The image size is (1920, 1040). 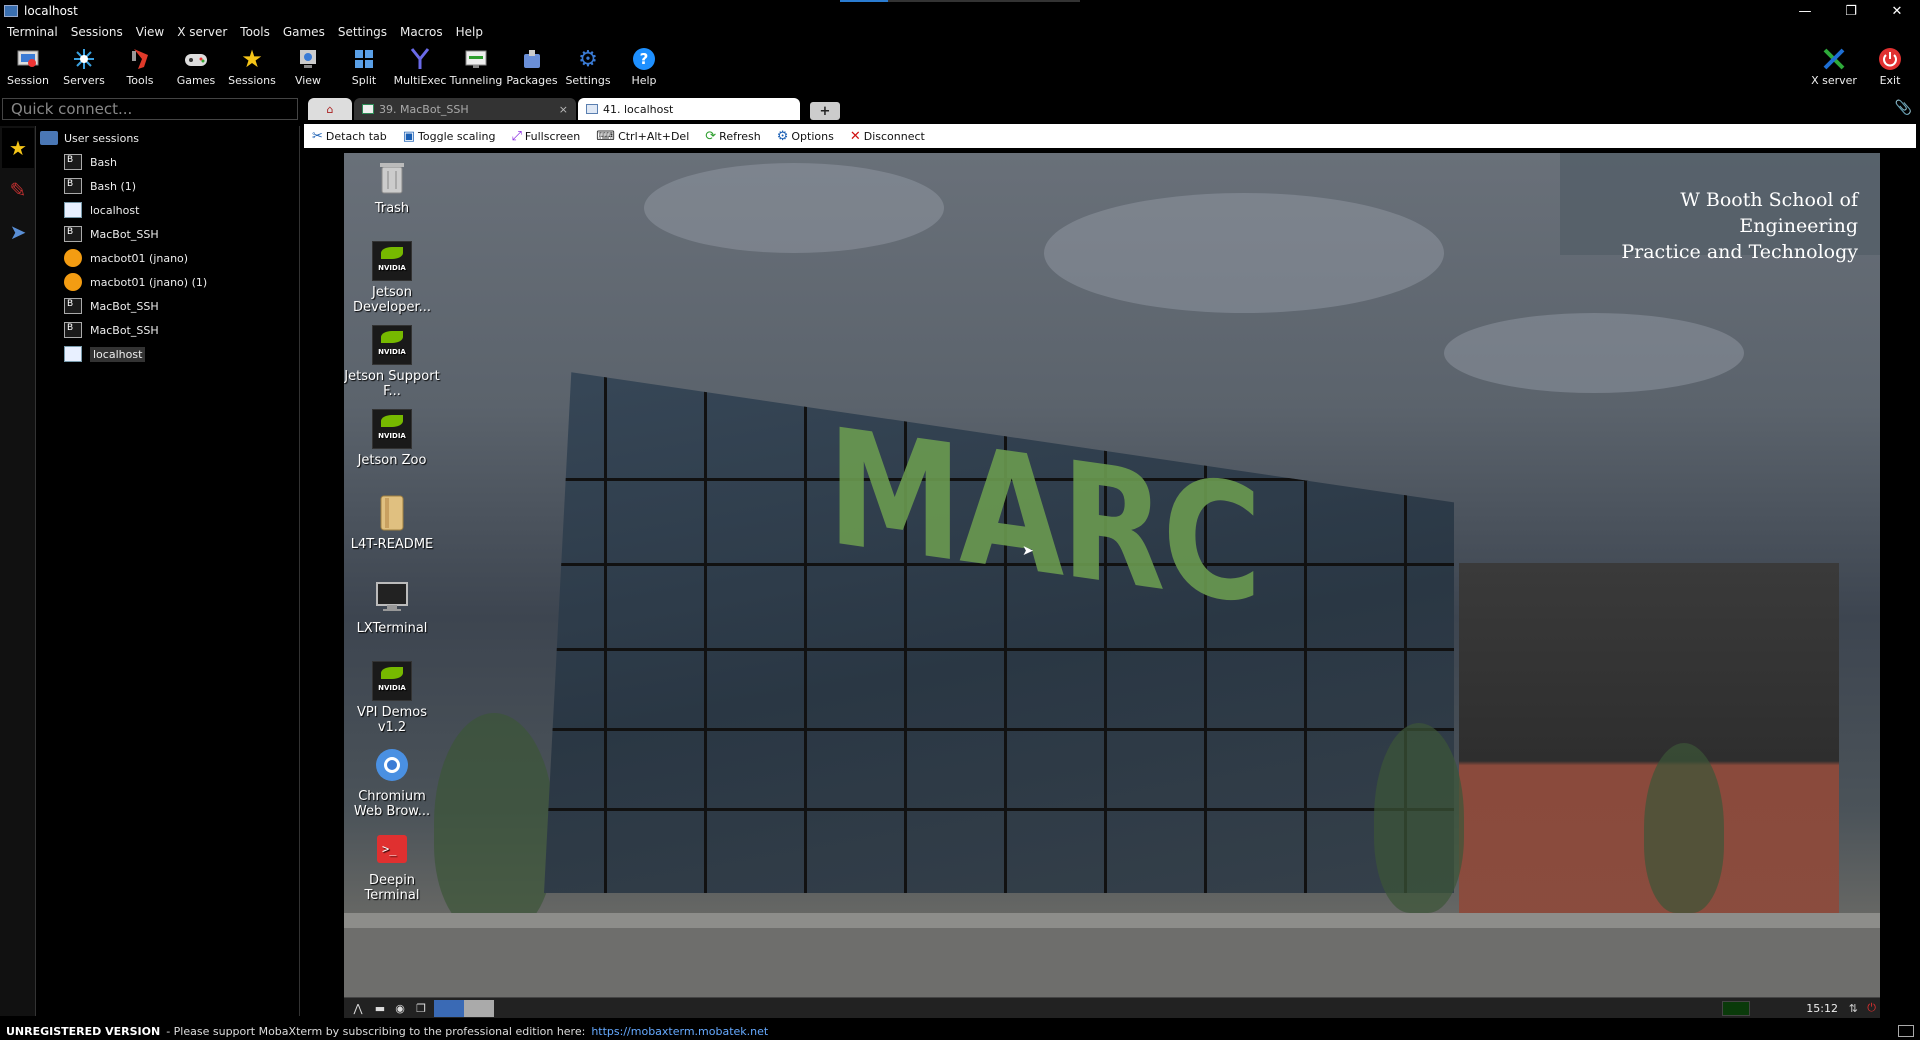 I want to click on home-tab: ⌂, so click(x=330, y=109).